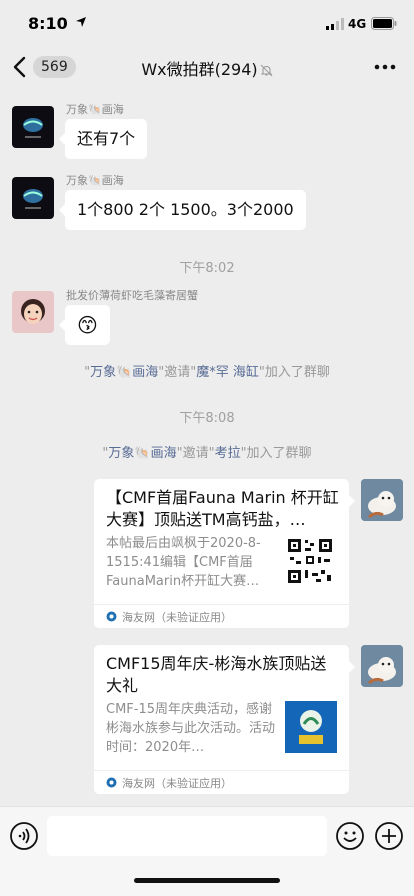  I want to click on home-indicator, so click(207, 880).